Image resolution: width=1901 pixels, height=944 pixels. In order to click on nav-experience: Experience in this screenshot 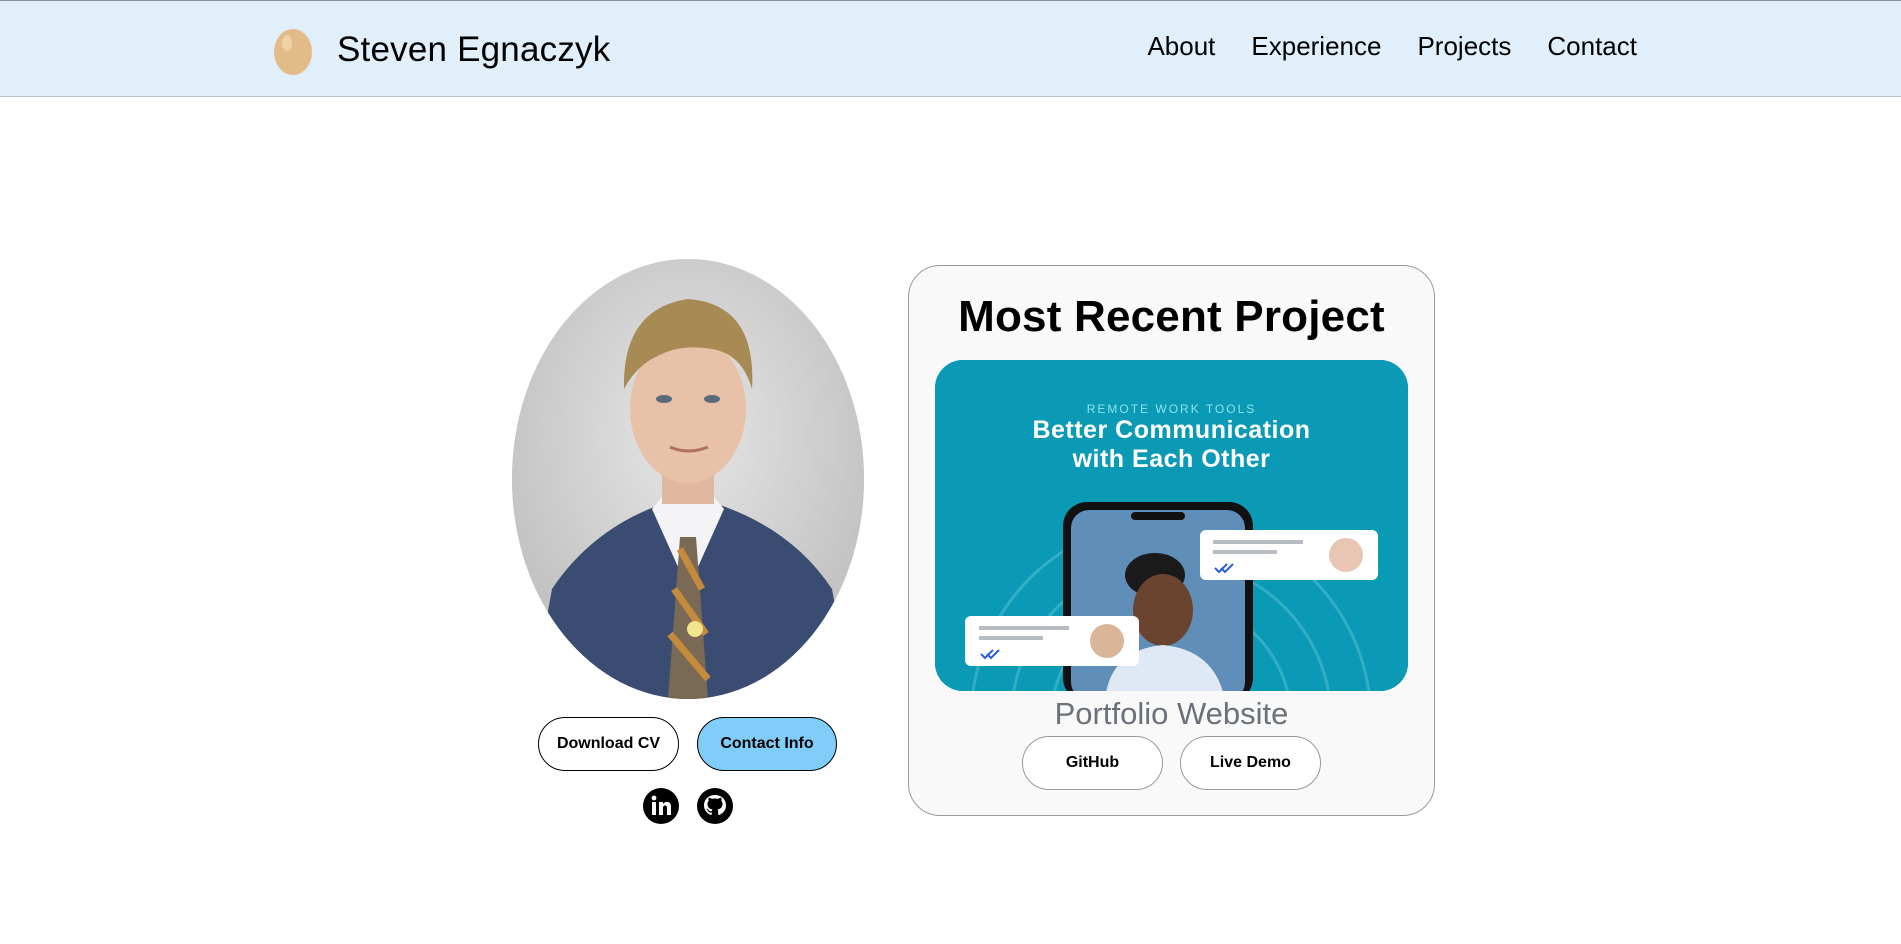, I will do `click(1316, 46)`.